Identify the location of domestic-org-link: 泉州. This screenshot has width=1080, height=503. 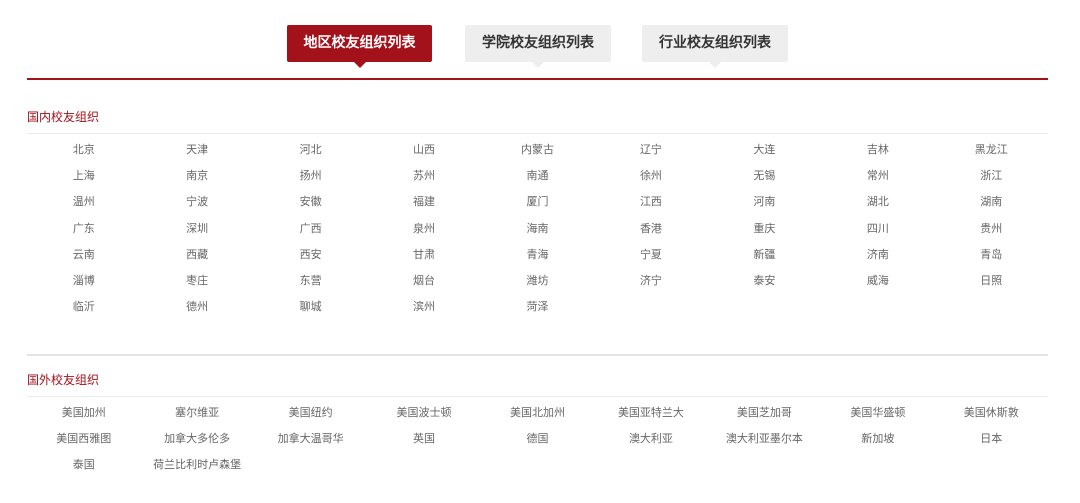
(423, 235).